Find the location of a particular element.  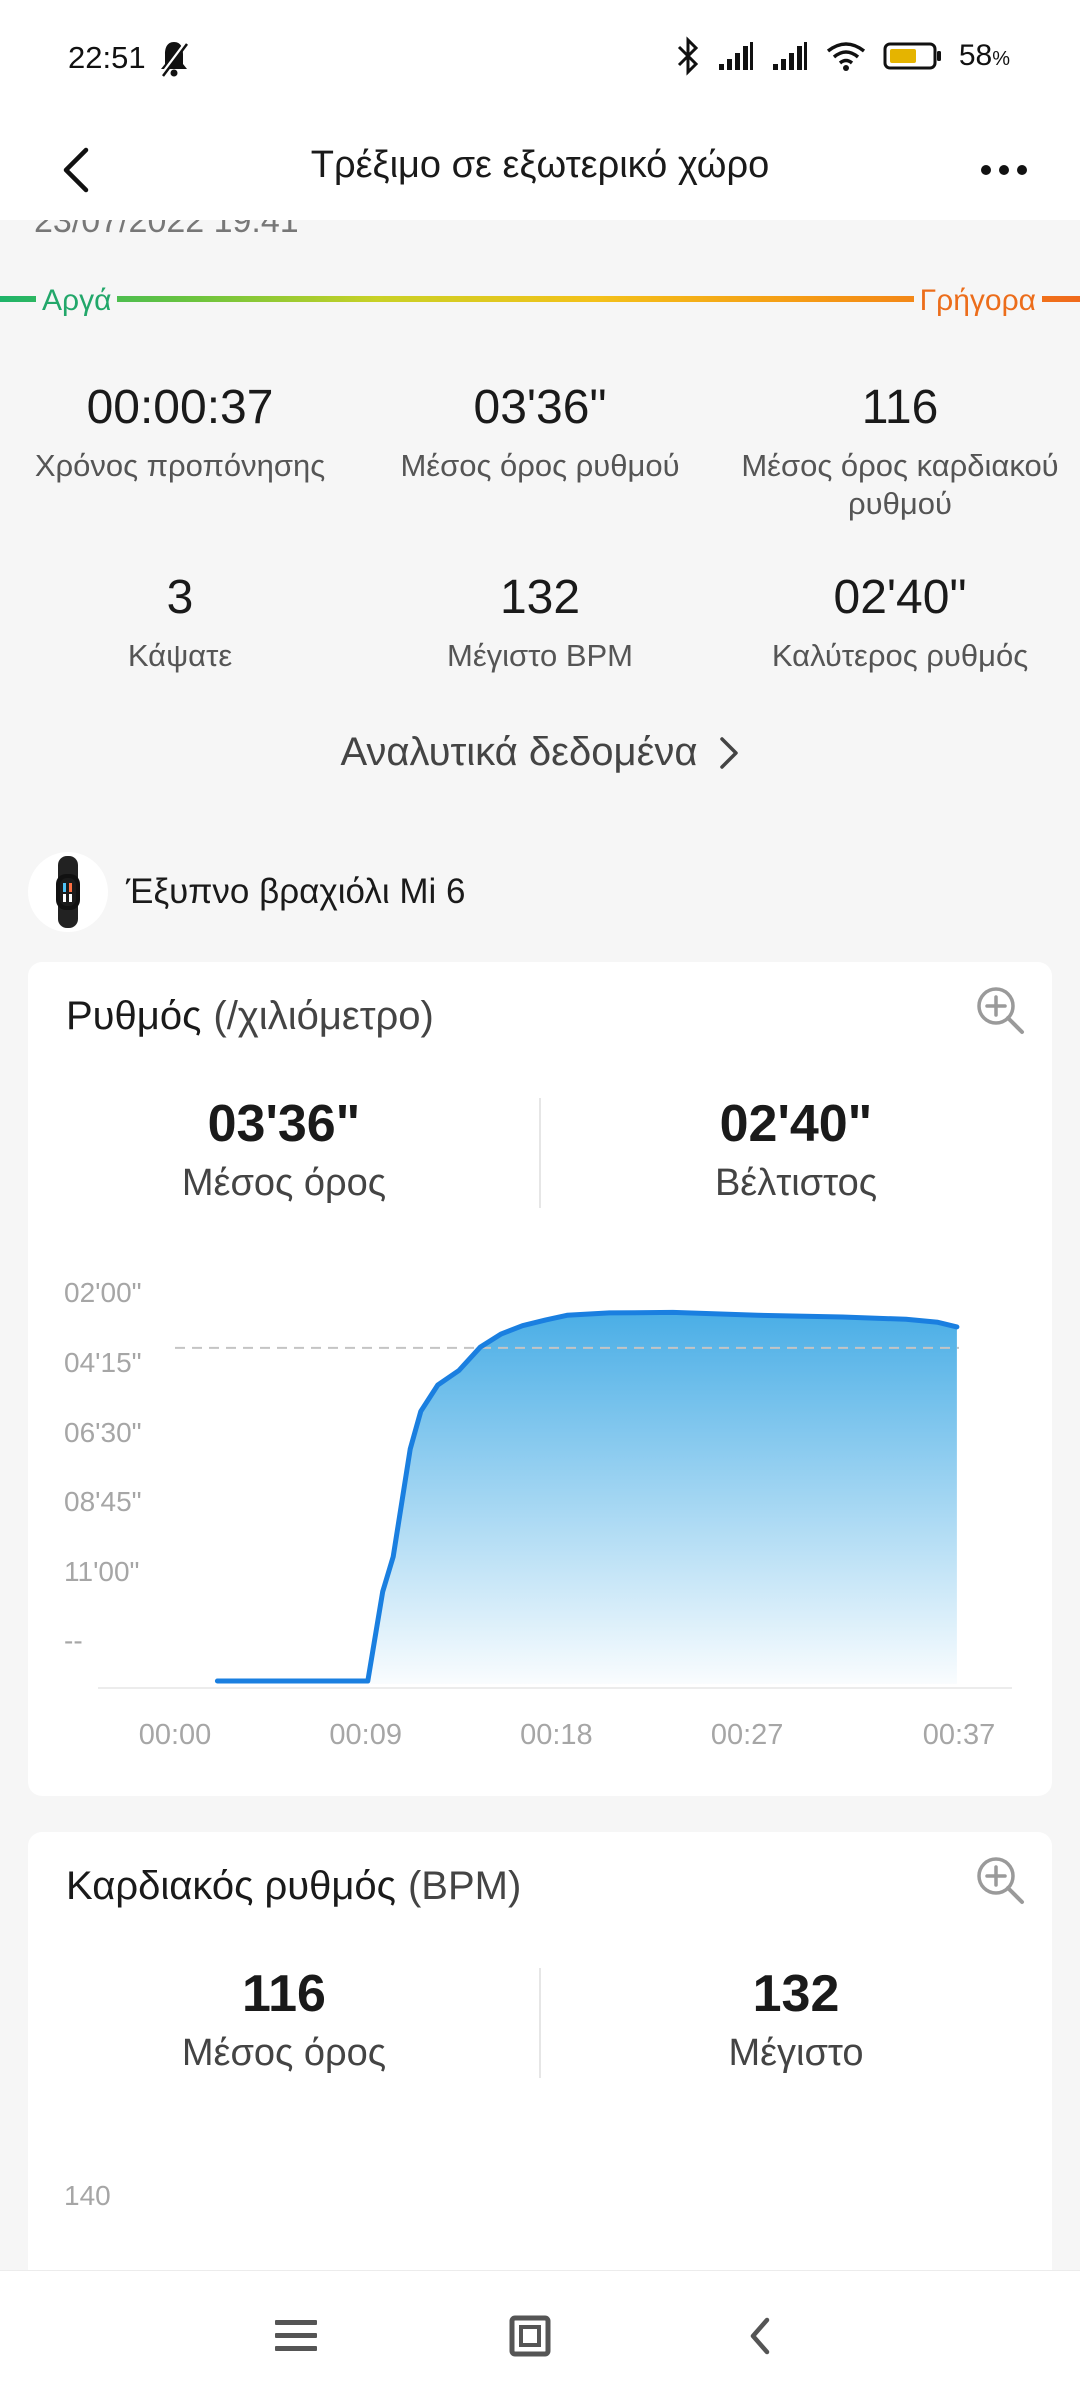

stat-label: Μέσος όρος ρυθμού is located at coordinates (540, 465).